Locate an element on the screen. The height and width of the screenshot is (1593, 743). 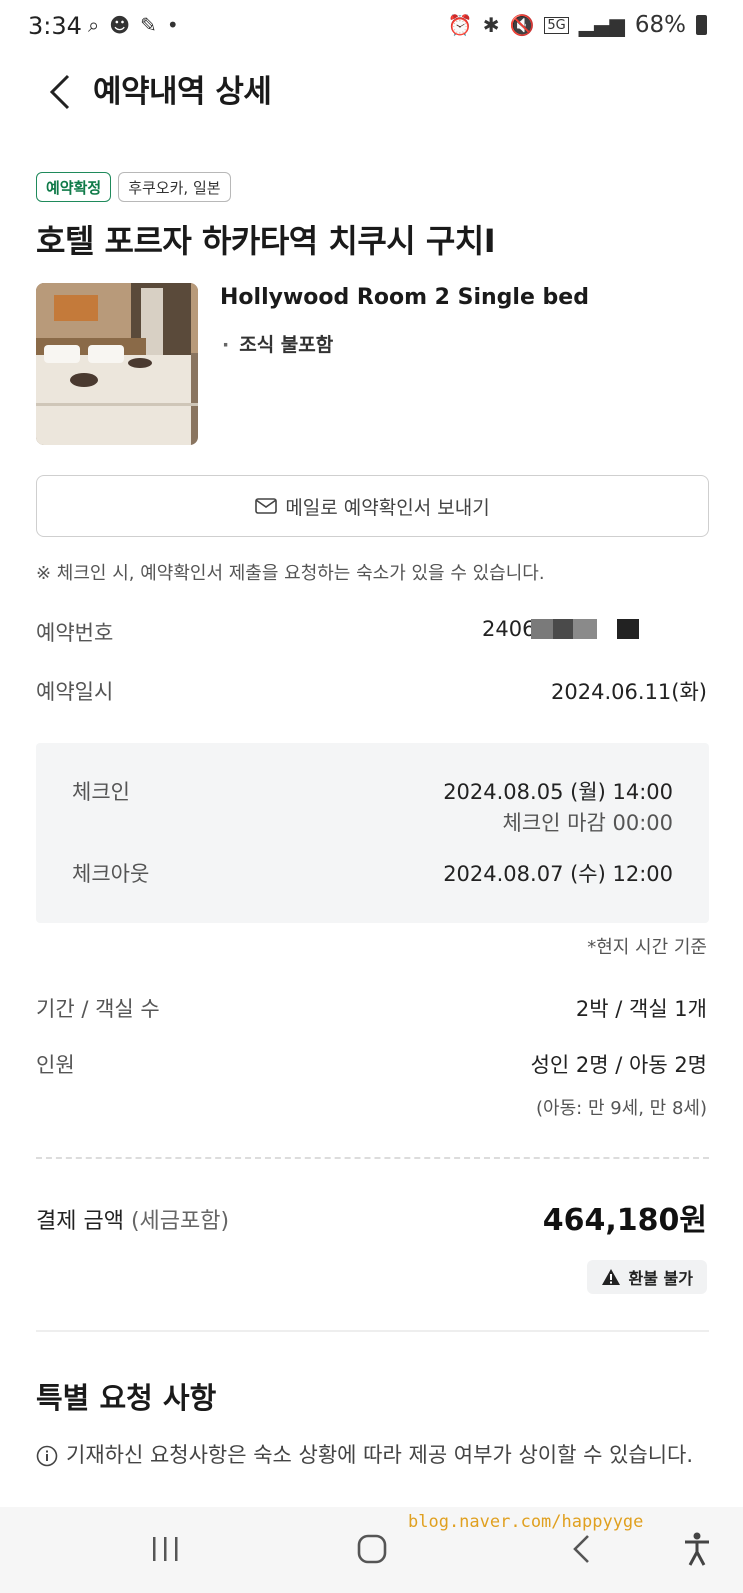
system-nav-bar: blog.naver.com/happyyge is located at coordinates (371, 1550).